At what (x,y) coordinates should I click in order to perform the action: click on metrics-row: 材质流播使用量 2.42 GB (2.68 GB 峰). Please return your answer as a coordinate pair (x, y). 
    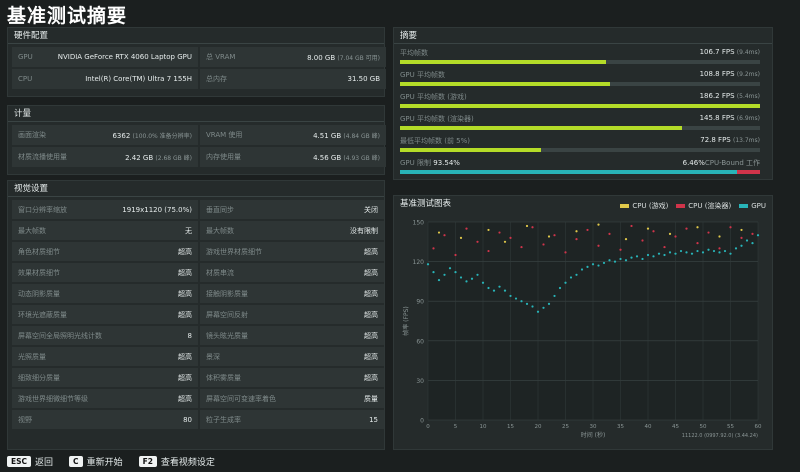
    Looking at the image, I should click on (105, 157).